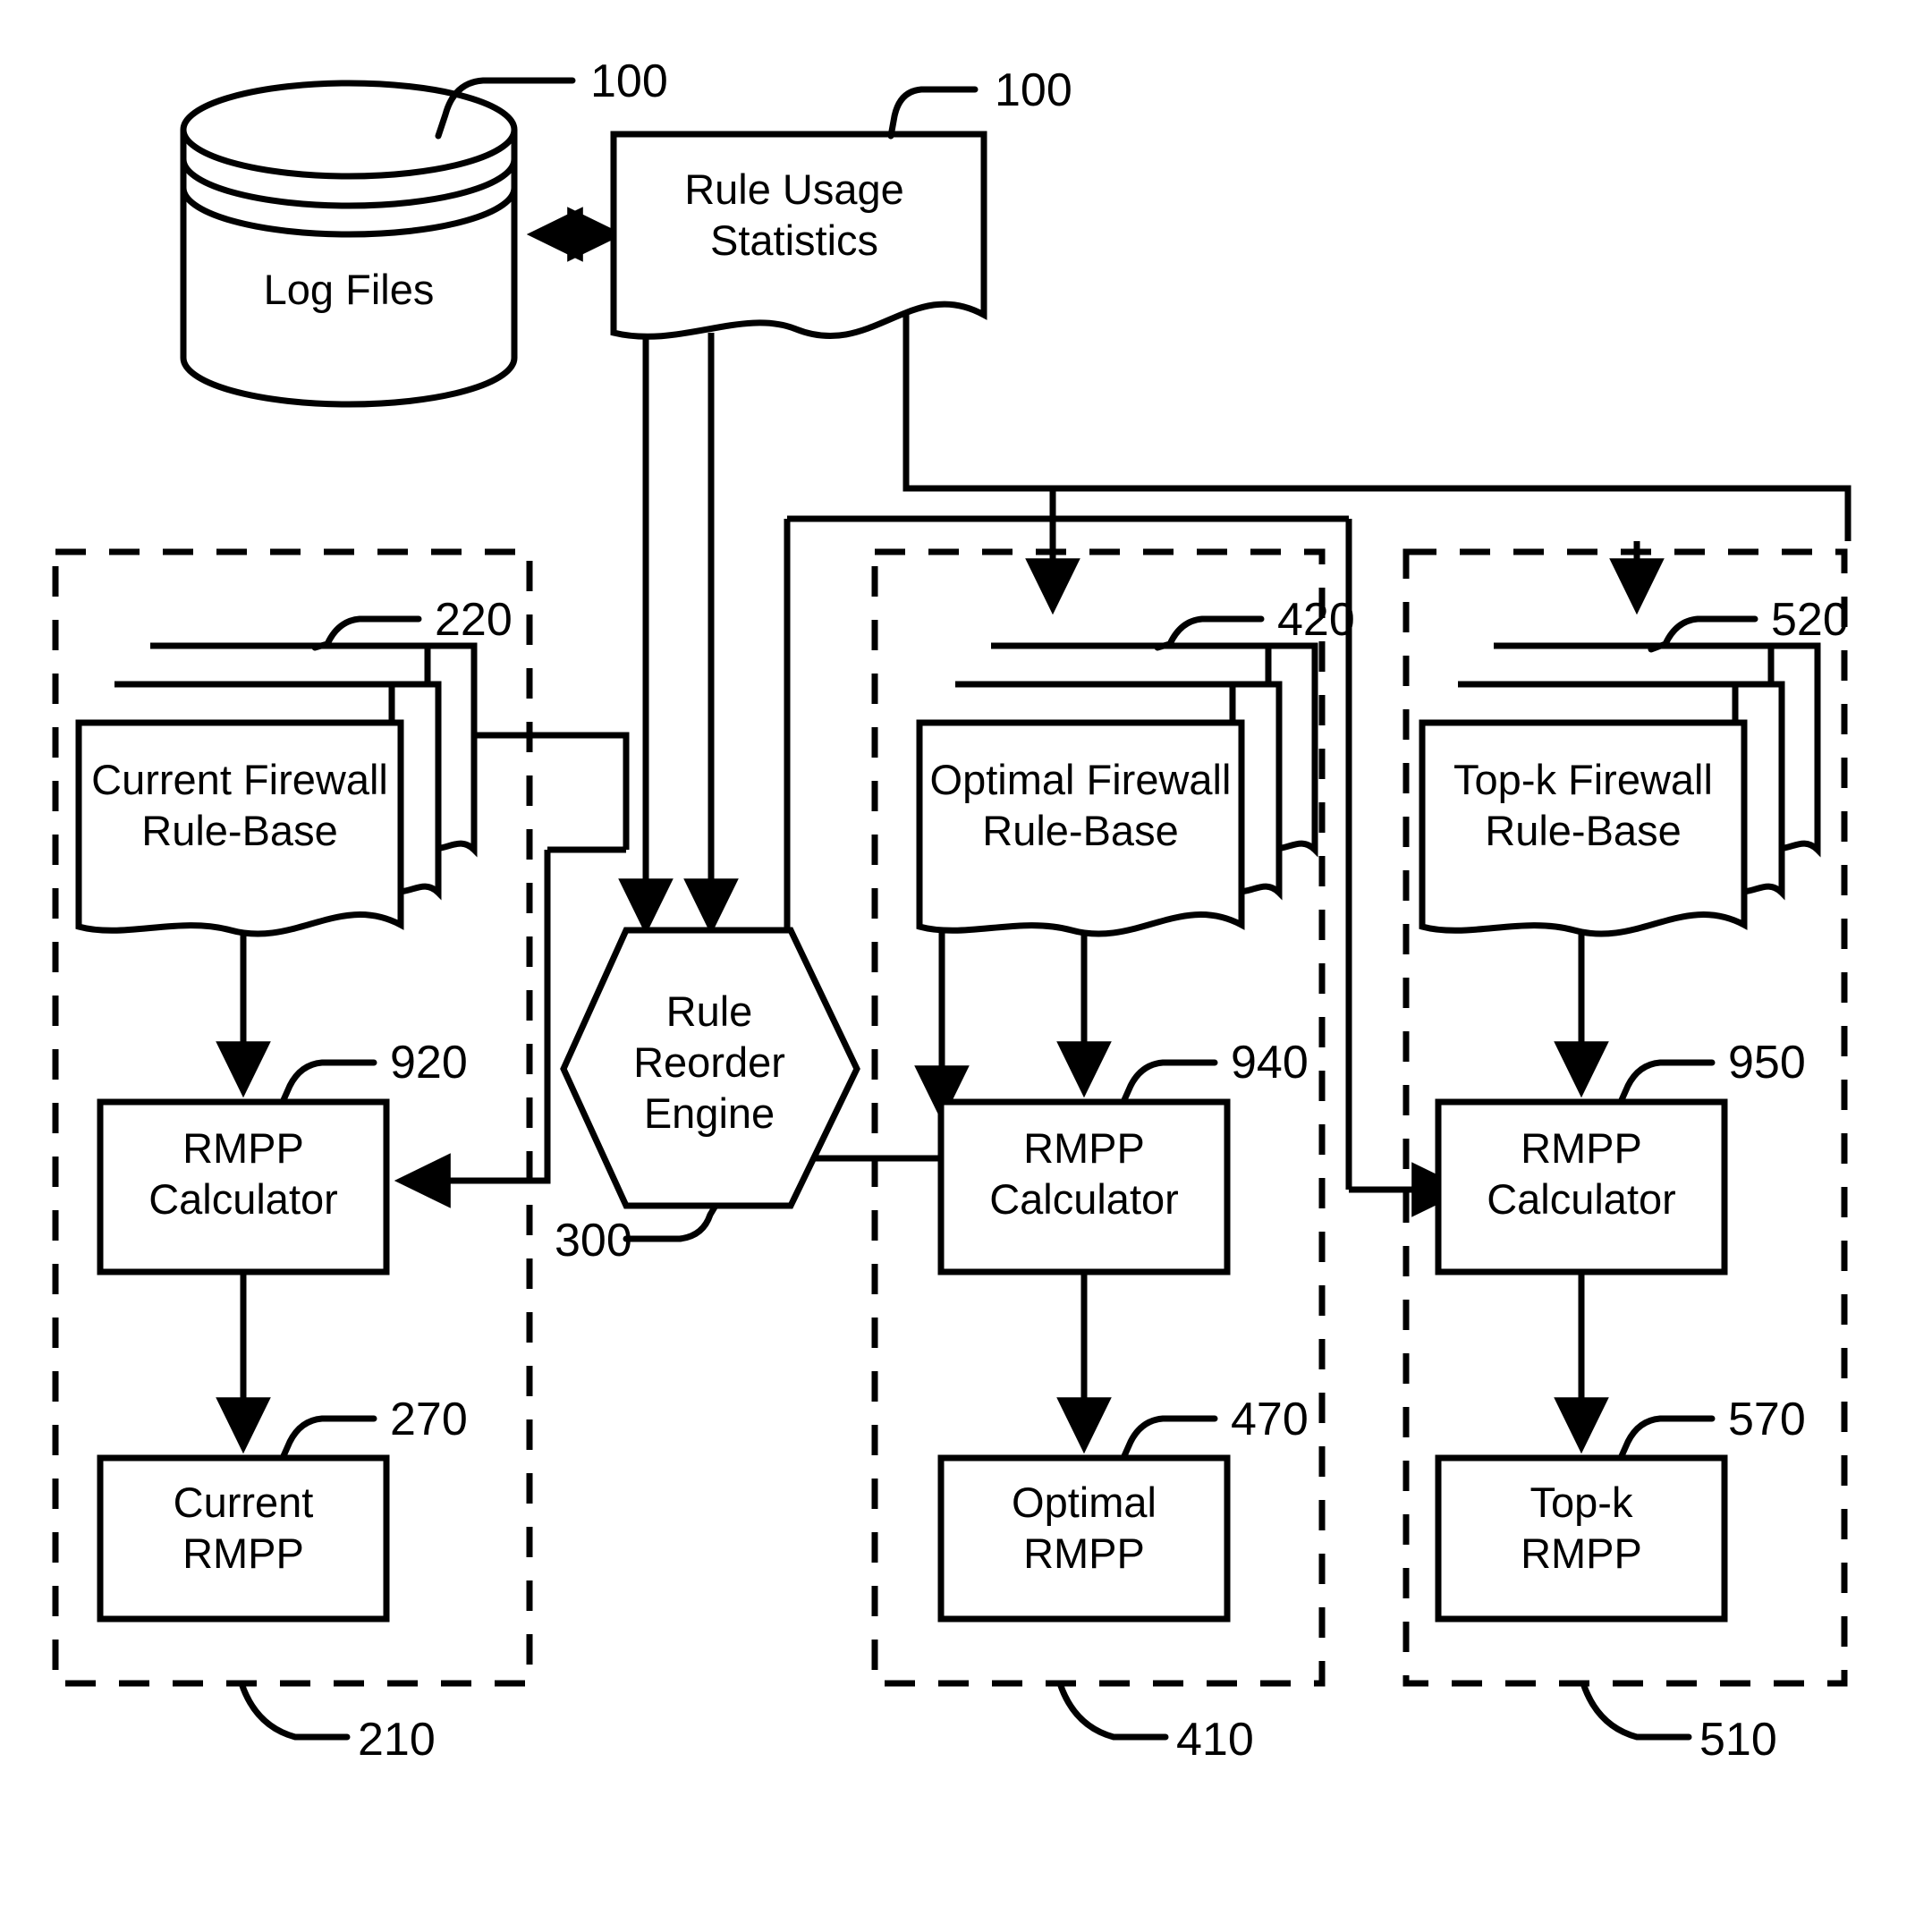  What do you see at coordinates (429, 1419) in the screenshot?
I see `ref-number-270: 270` at bounding box center [429, 1419].